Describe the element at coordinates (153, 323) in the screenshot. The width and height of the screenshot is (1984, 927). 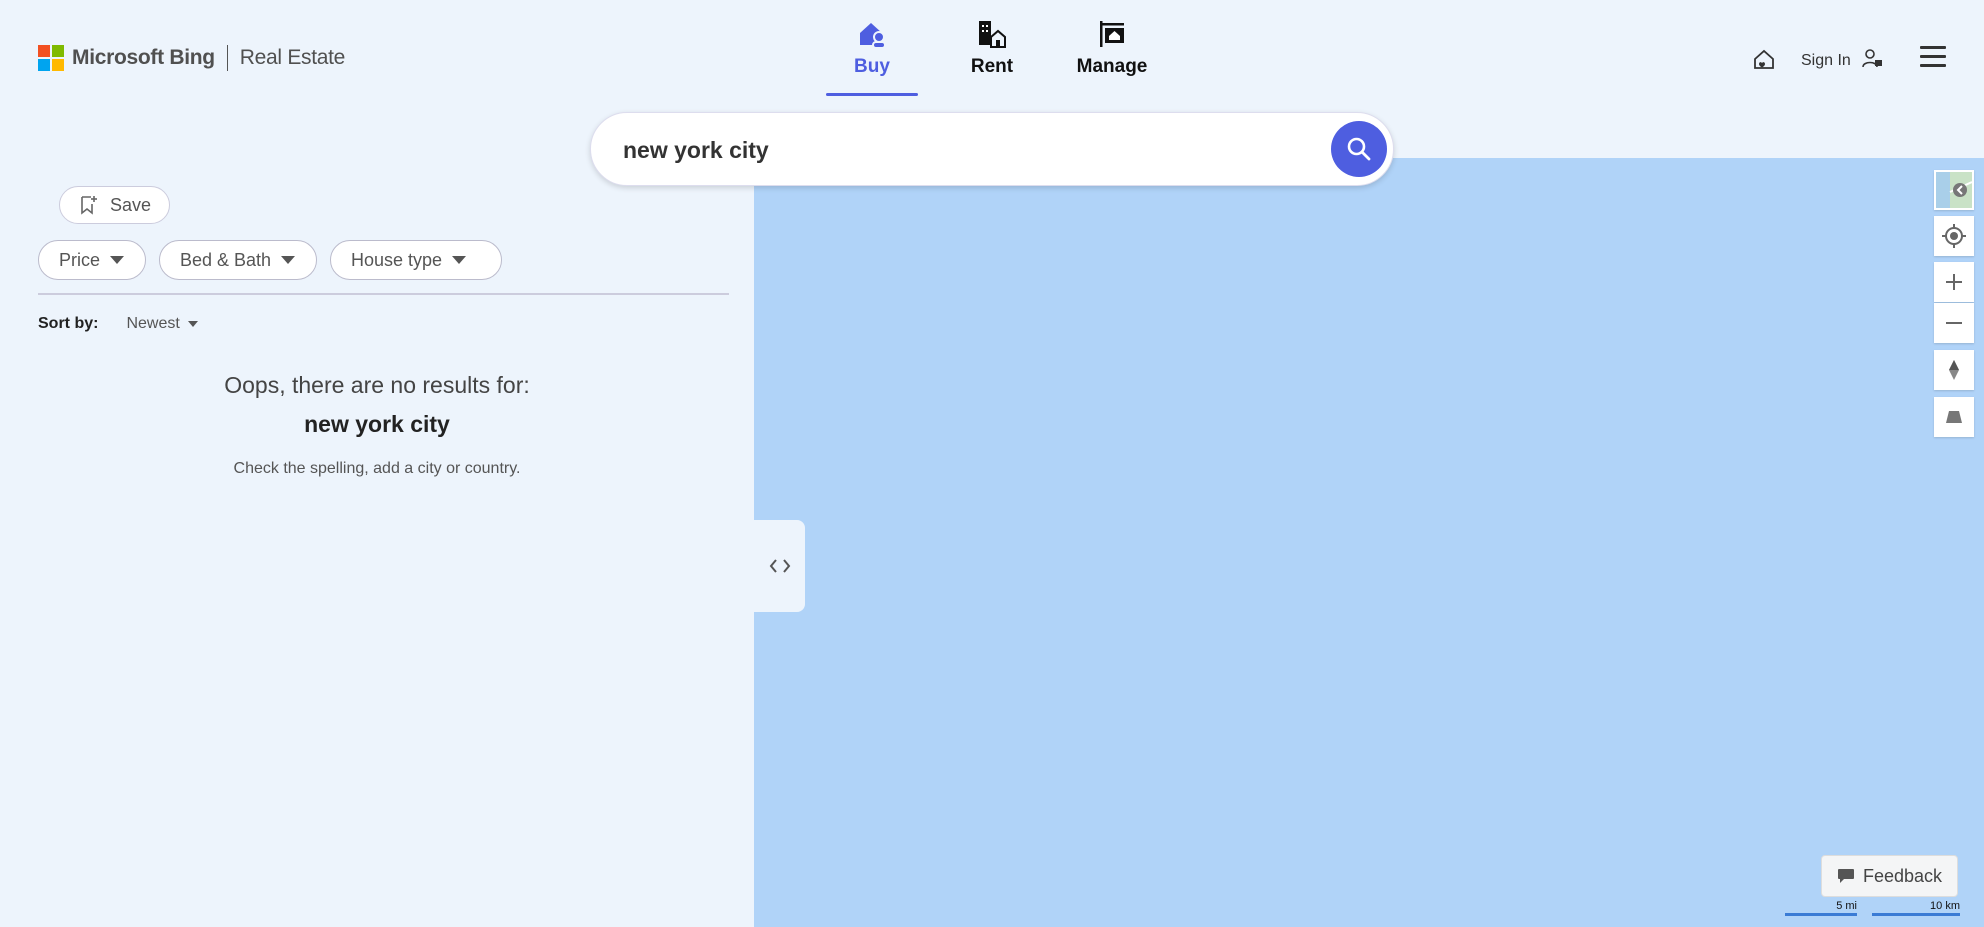
I see `sort-value: Newest` at that location.